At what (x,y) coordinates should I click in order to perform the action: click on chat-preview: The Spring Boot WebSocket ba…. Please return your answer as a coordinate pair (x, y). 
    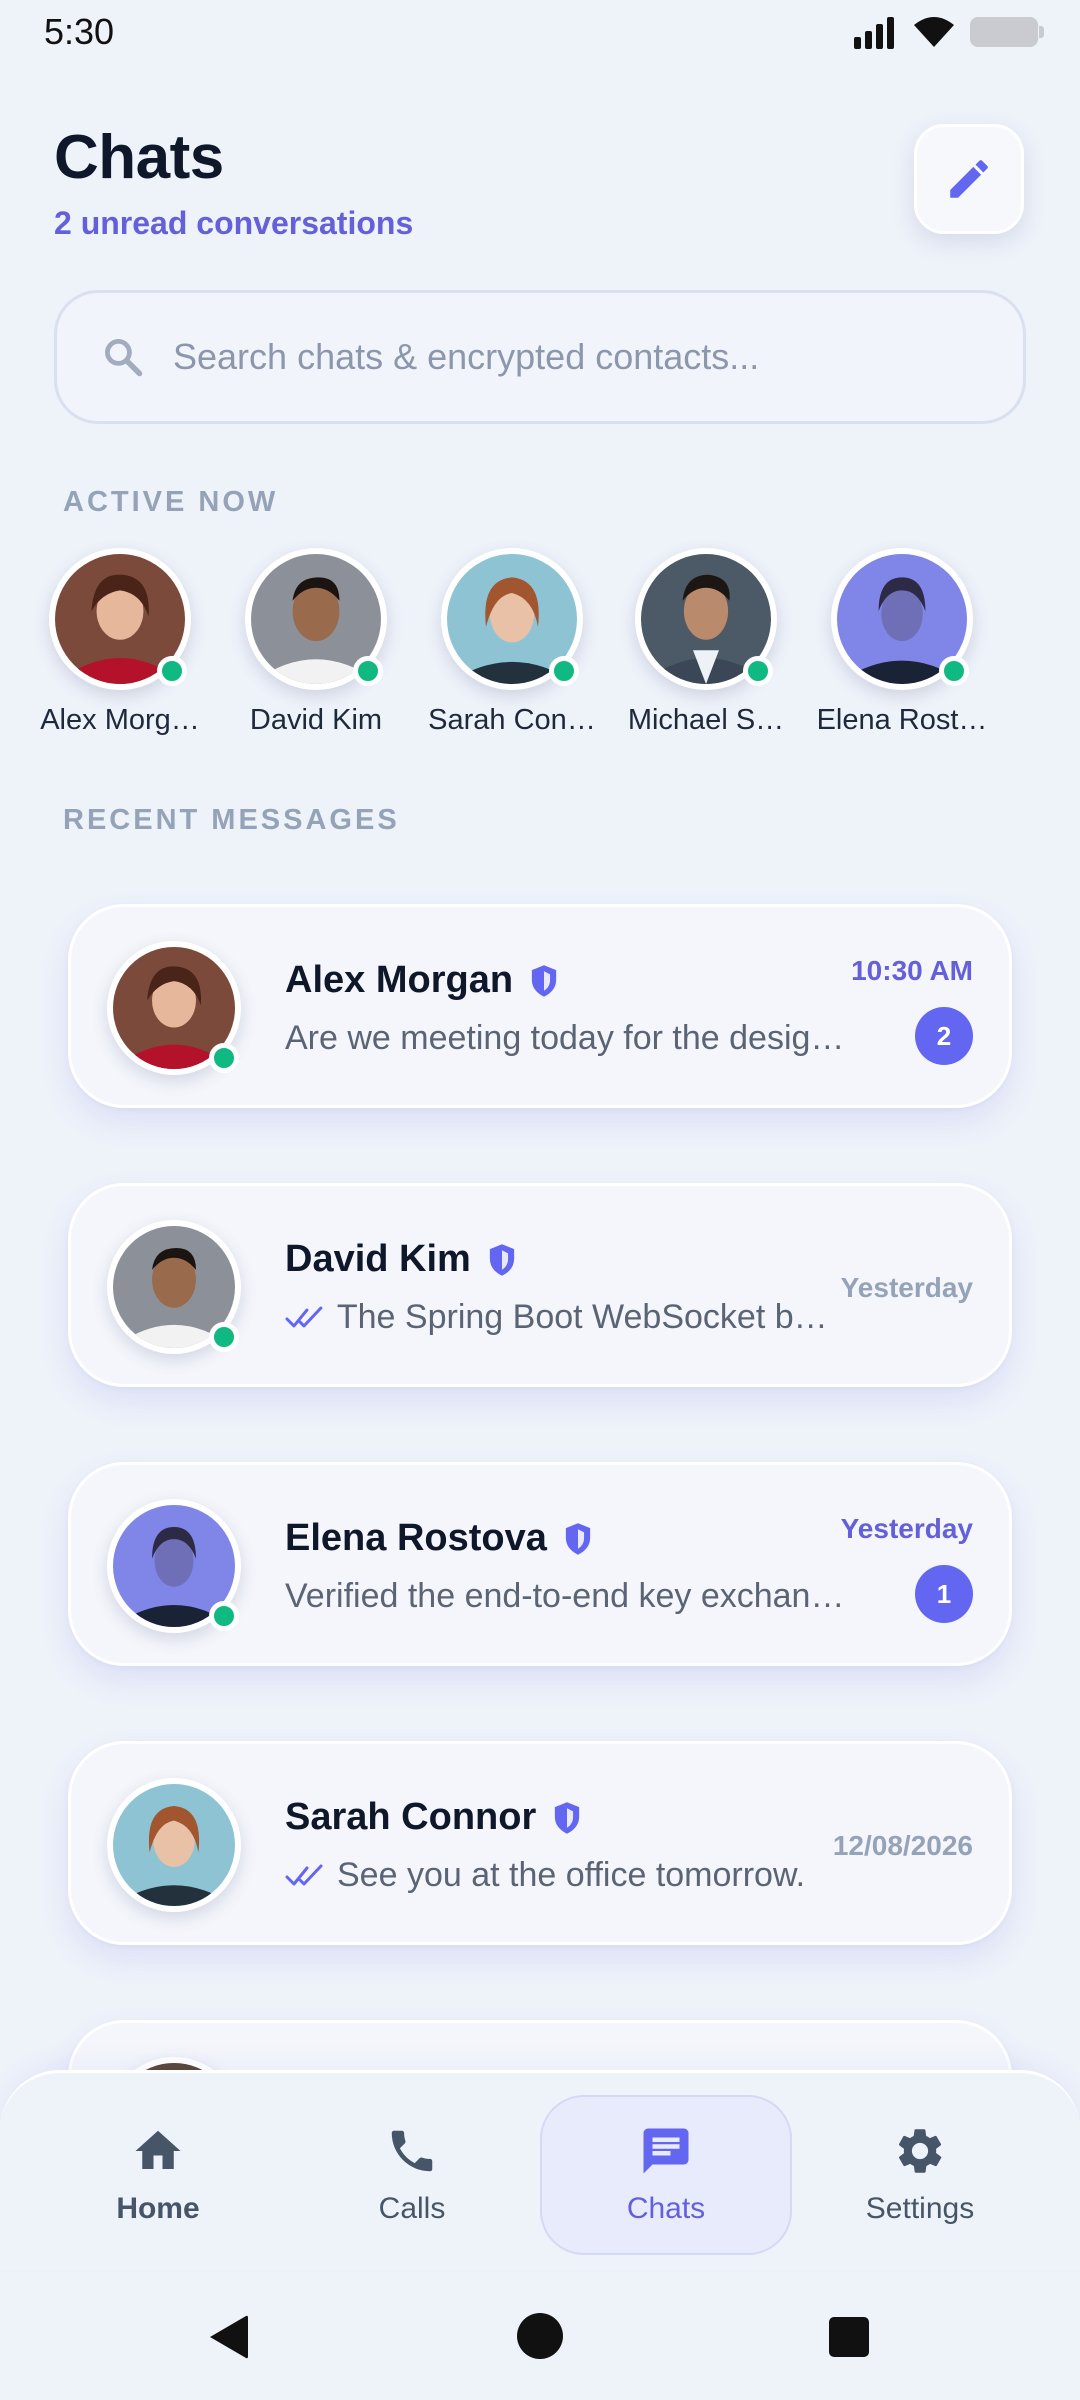
    Looking at the image, I should click on (565, 1317).